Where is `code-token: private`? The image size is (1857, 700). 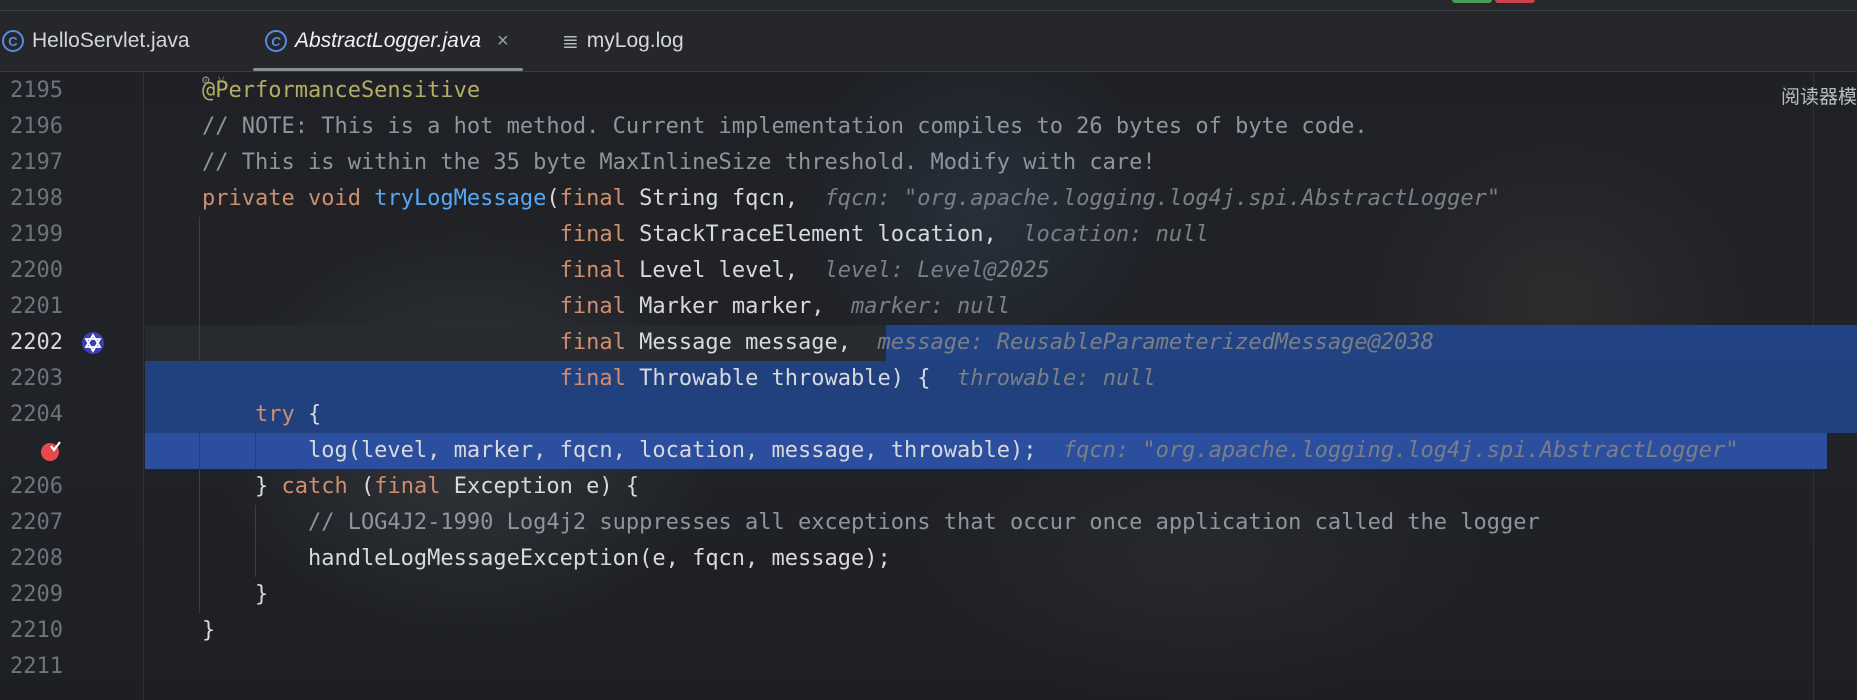 code-token: private is located at coordinates (255, 198).